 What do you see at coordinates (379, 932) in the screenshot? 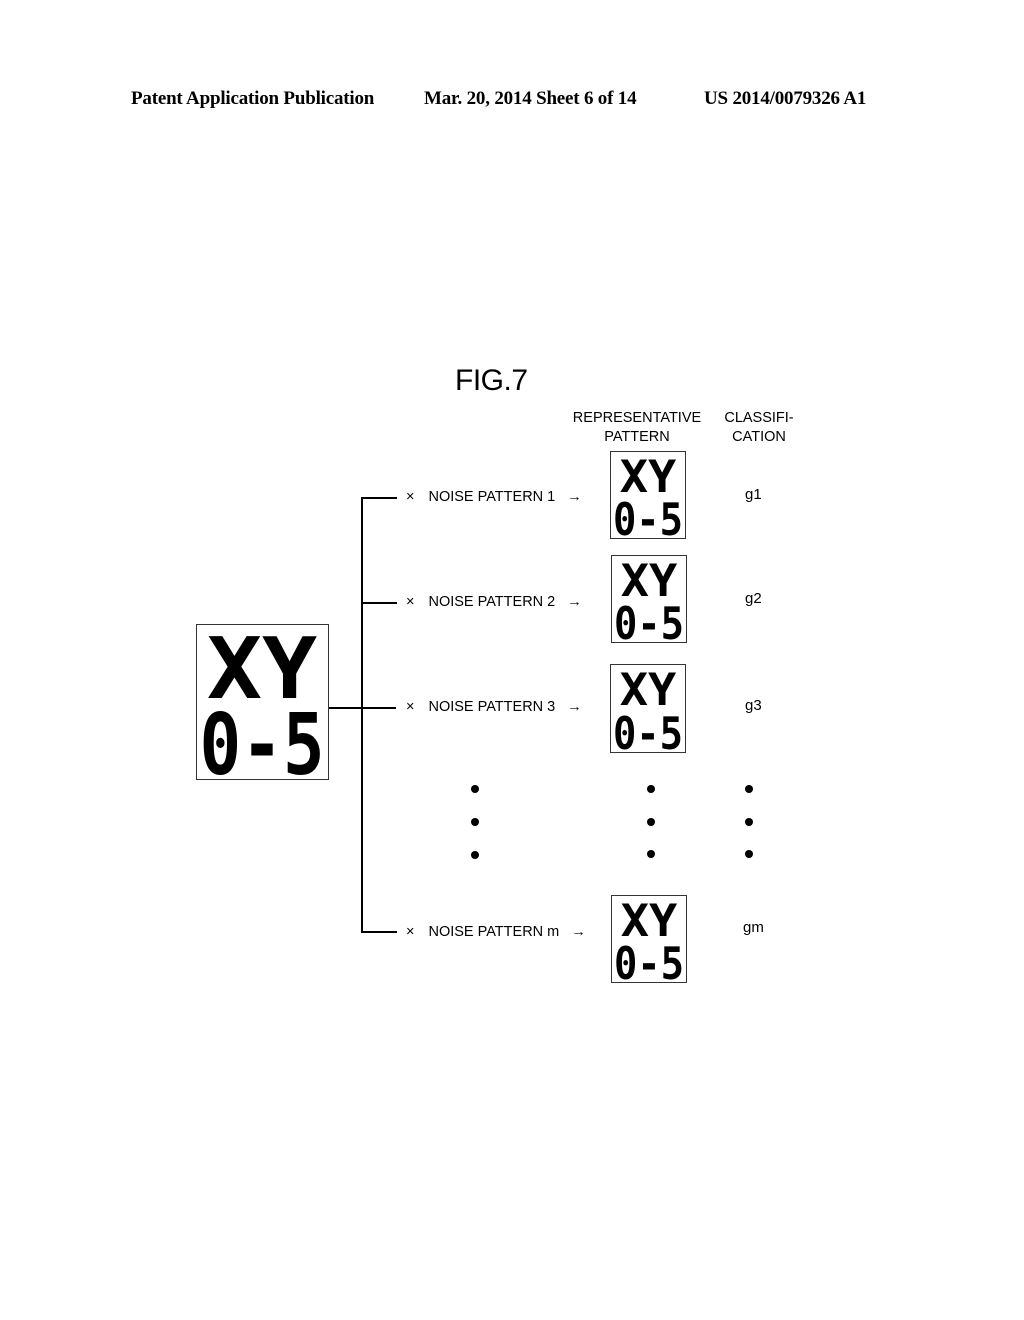
I see `branch-line-m` at bounding box center [379, 932].